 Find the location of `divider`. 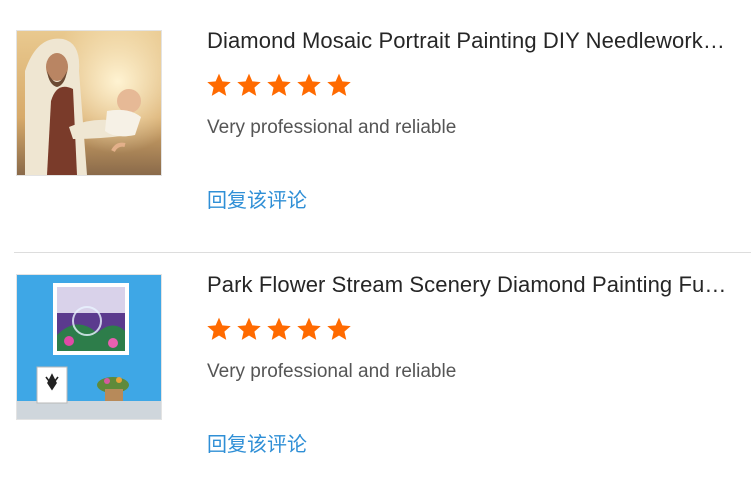

divider is located at coordinates (382, 252).